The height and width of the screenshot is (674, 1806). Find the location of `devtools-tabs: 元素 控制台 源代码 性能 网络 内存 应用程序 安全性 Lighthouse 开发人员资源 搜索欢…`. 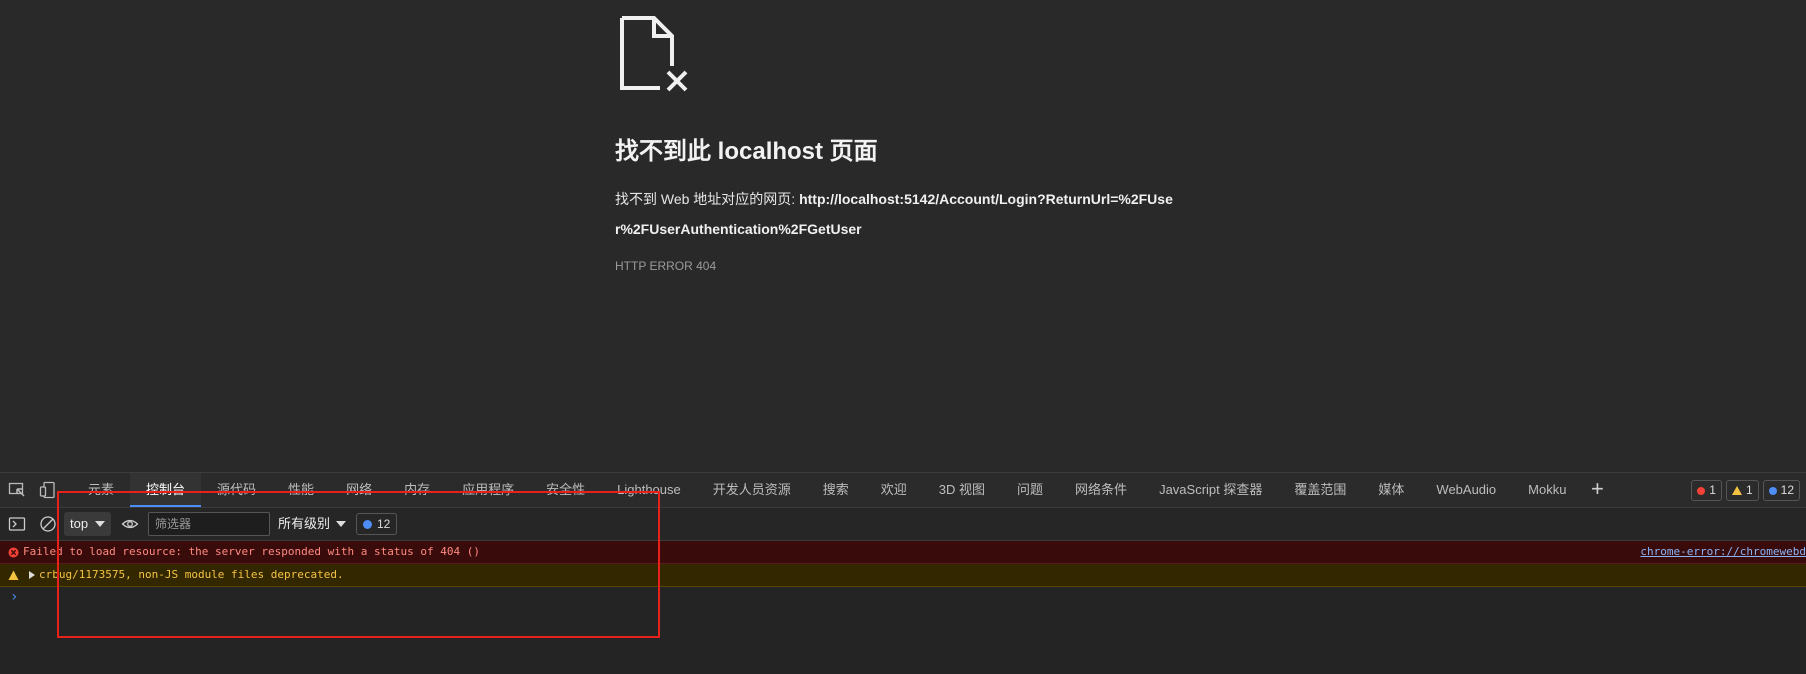

devtools-tabs: 元素 控制台 源代码 性能 网络 内存 应用程序 安全性 Lighthouse 开发人员资源 搜索欢… is located at coordinates (842, 490).